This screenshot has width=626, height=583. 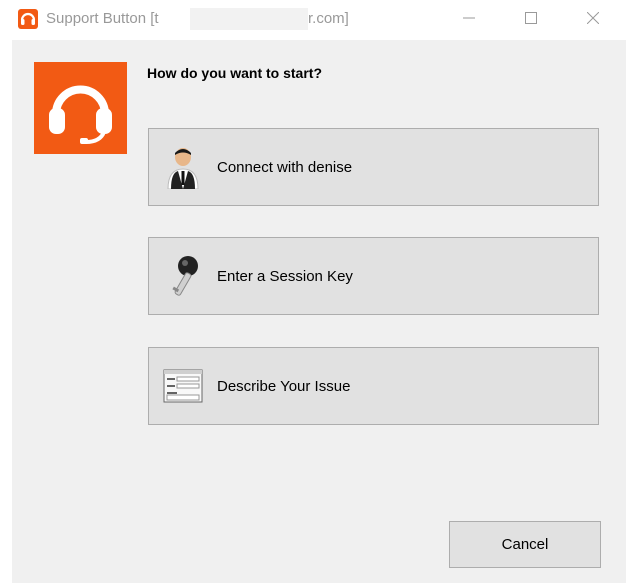 What do you see at coordinates (183, 276) in the screenshot?
I see `key-icon` at bounding box center [183, 276].